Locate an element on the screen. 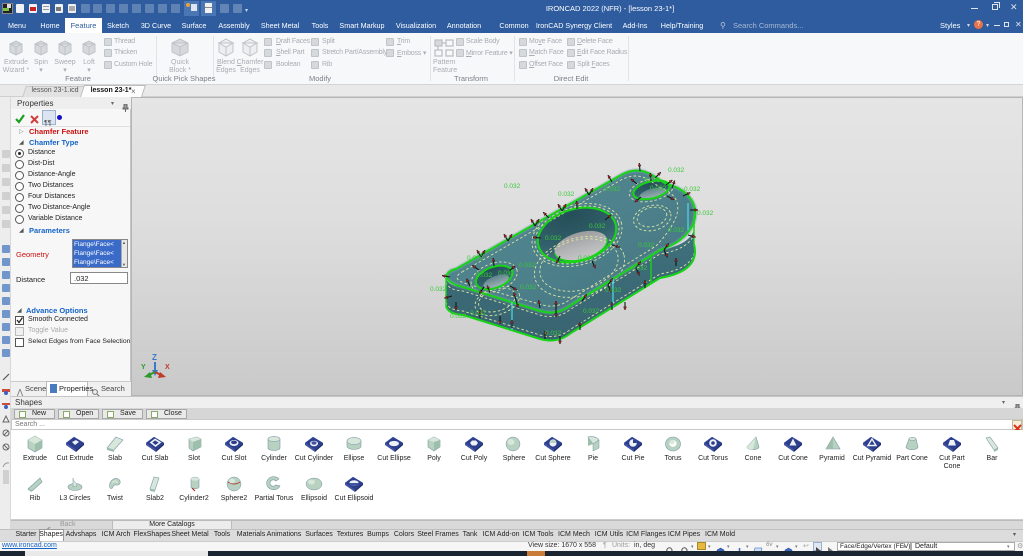  svg-text: X is located at coordinates (167, 367).